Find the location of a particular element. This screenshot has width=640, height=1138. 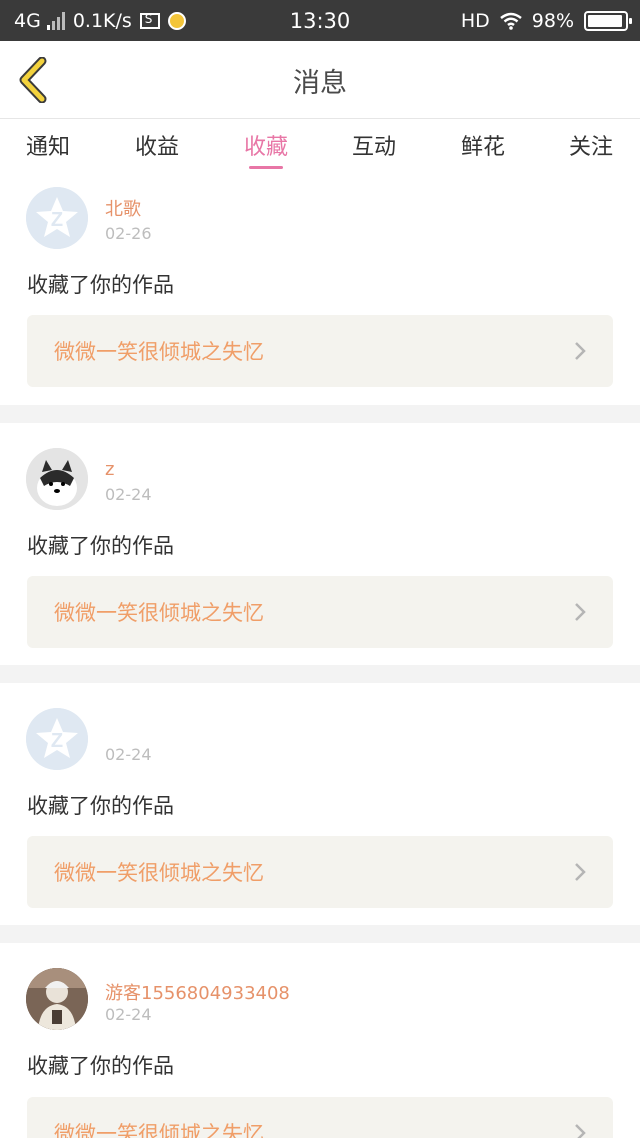

user-name: z is located at coordinates (109, 469).